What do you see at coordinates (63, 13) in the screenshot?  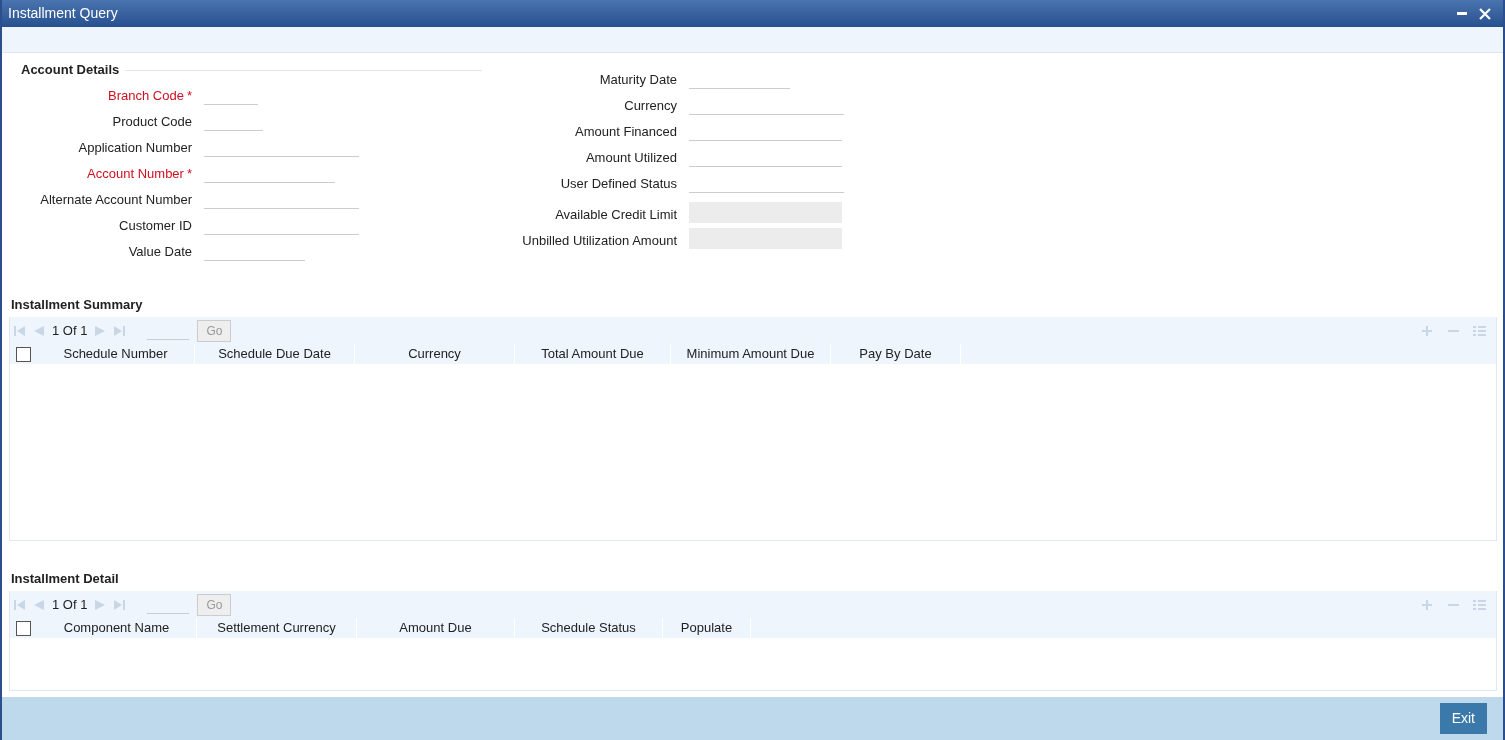 I see `window-title: Installment Query` at bounding box center [63, 13].